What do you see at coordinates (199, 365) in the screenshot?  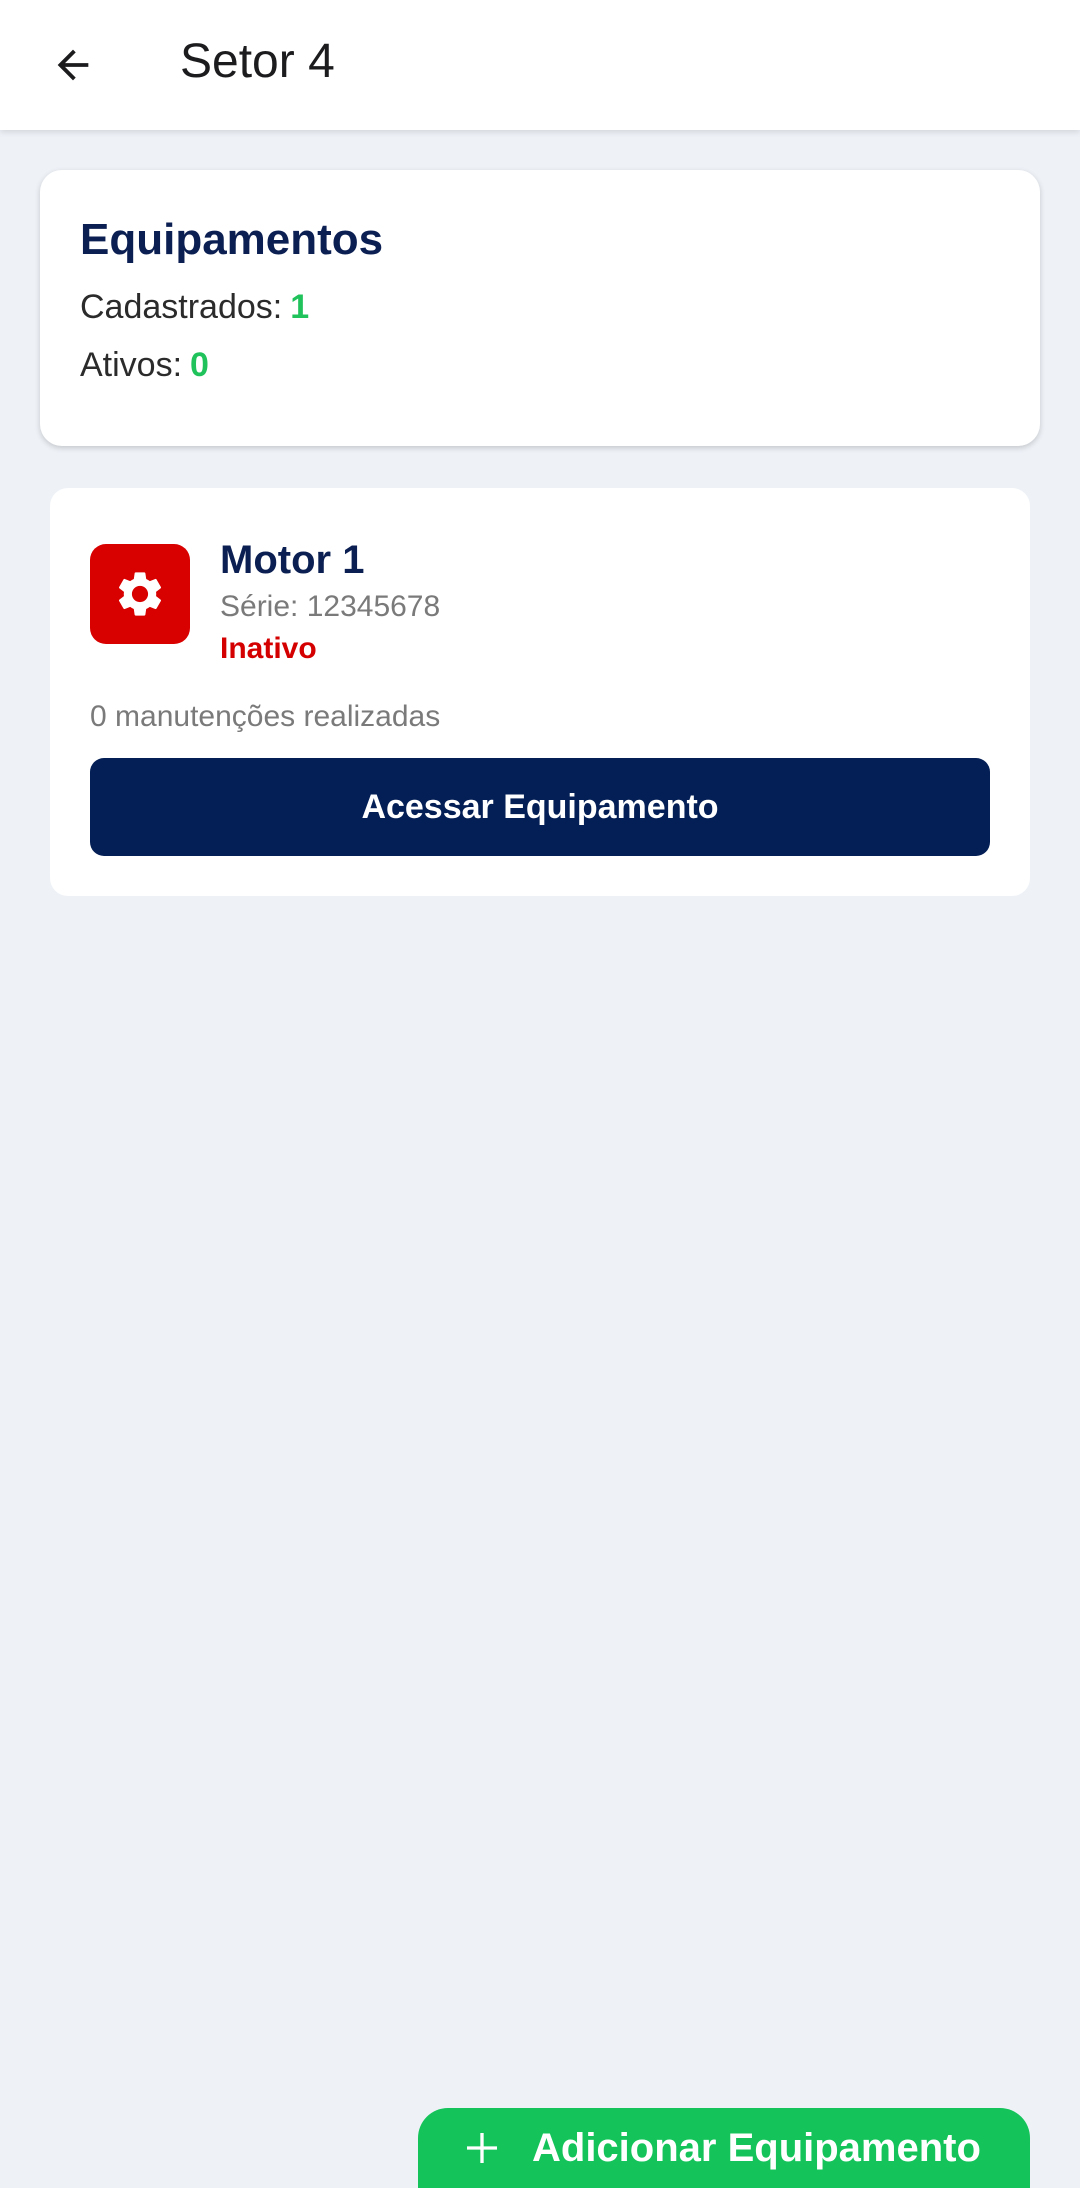 I see `active-value: 0` at bounding box center [199, 365].